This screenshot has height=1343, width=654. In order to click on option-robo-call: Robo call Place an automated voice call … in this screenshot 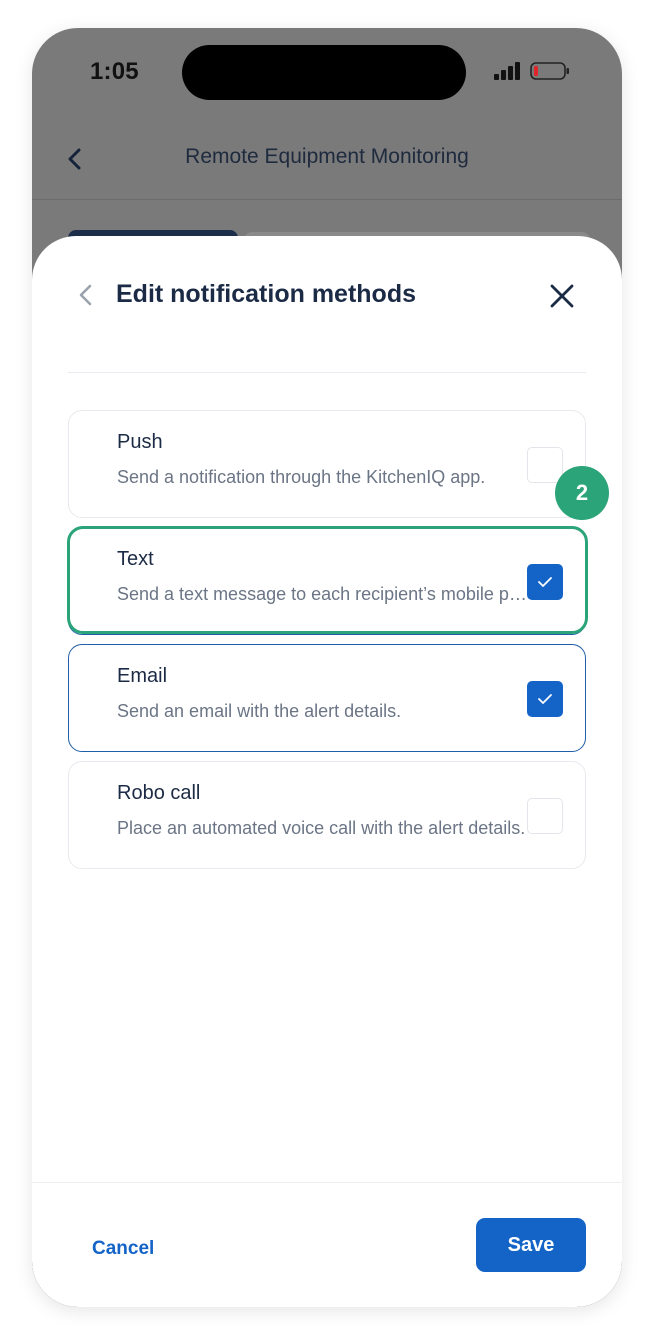, I will do `click(327, 815)`.